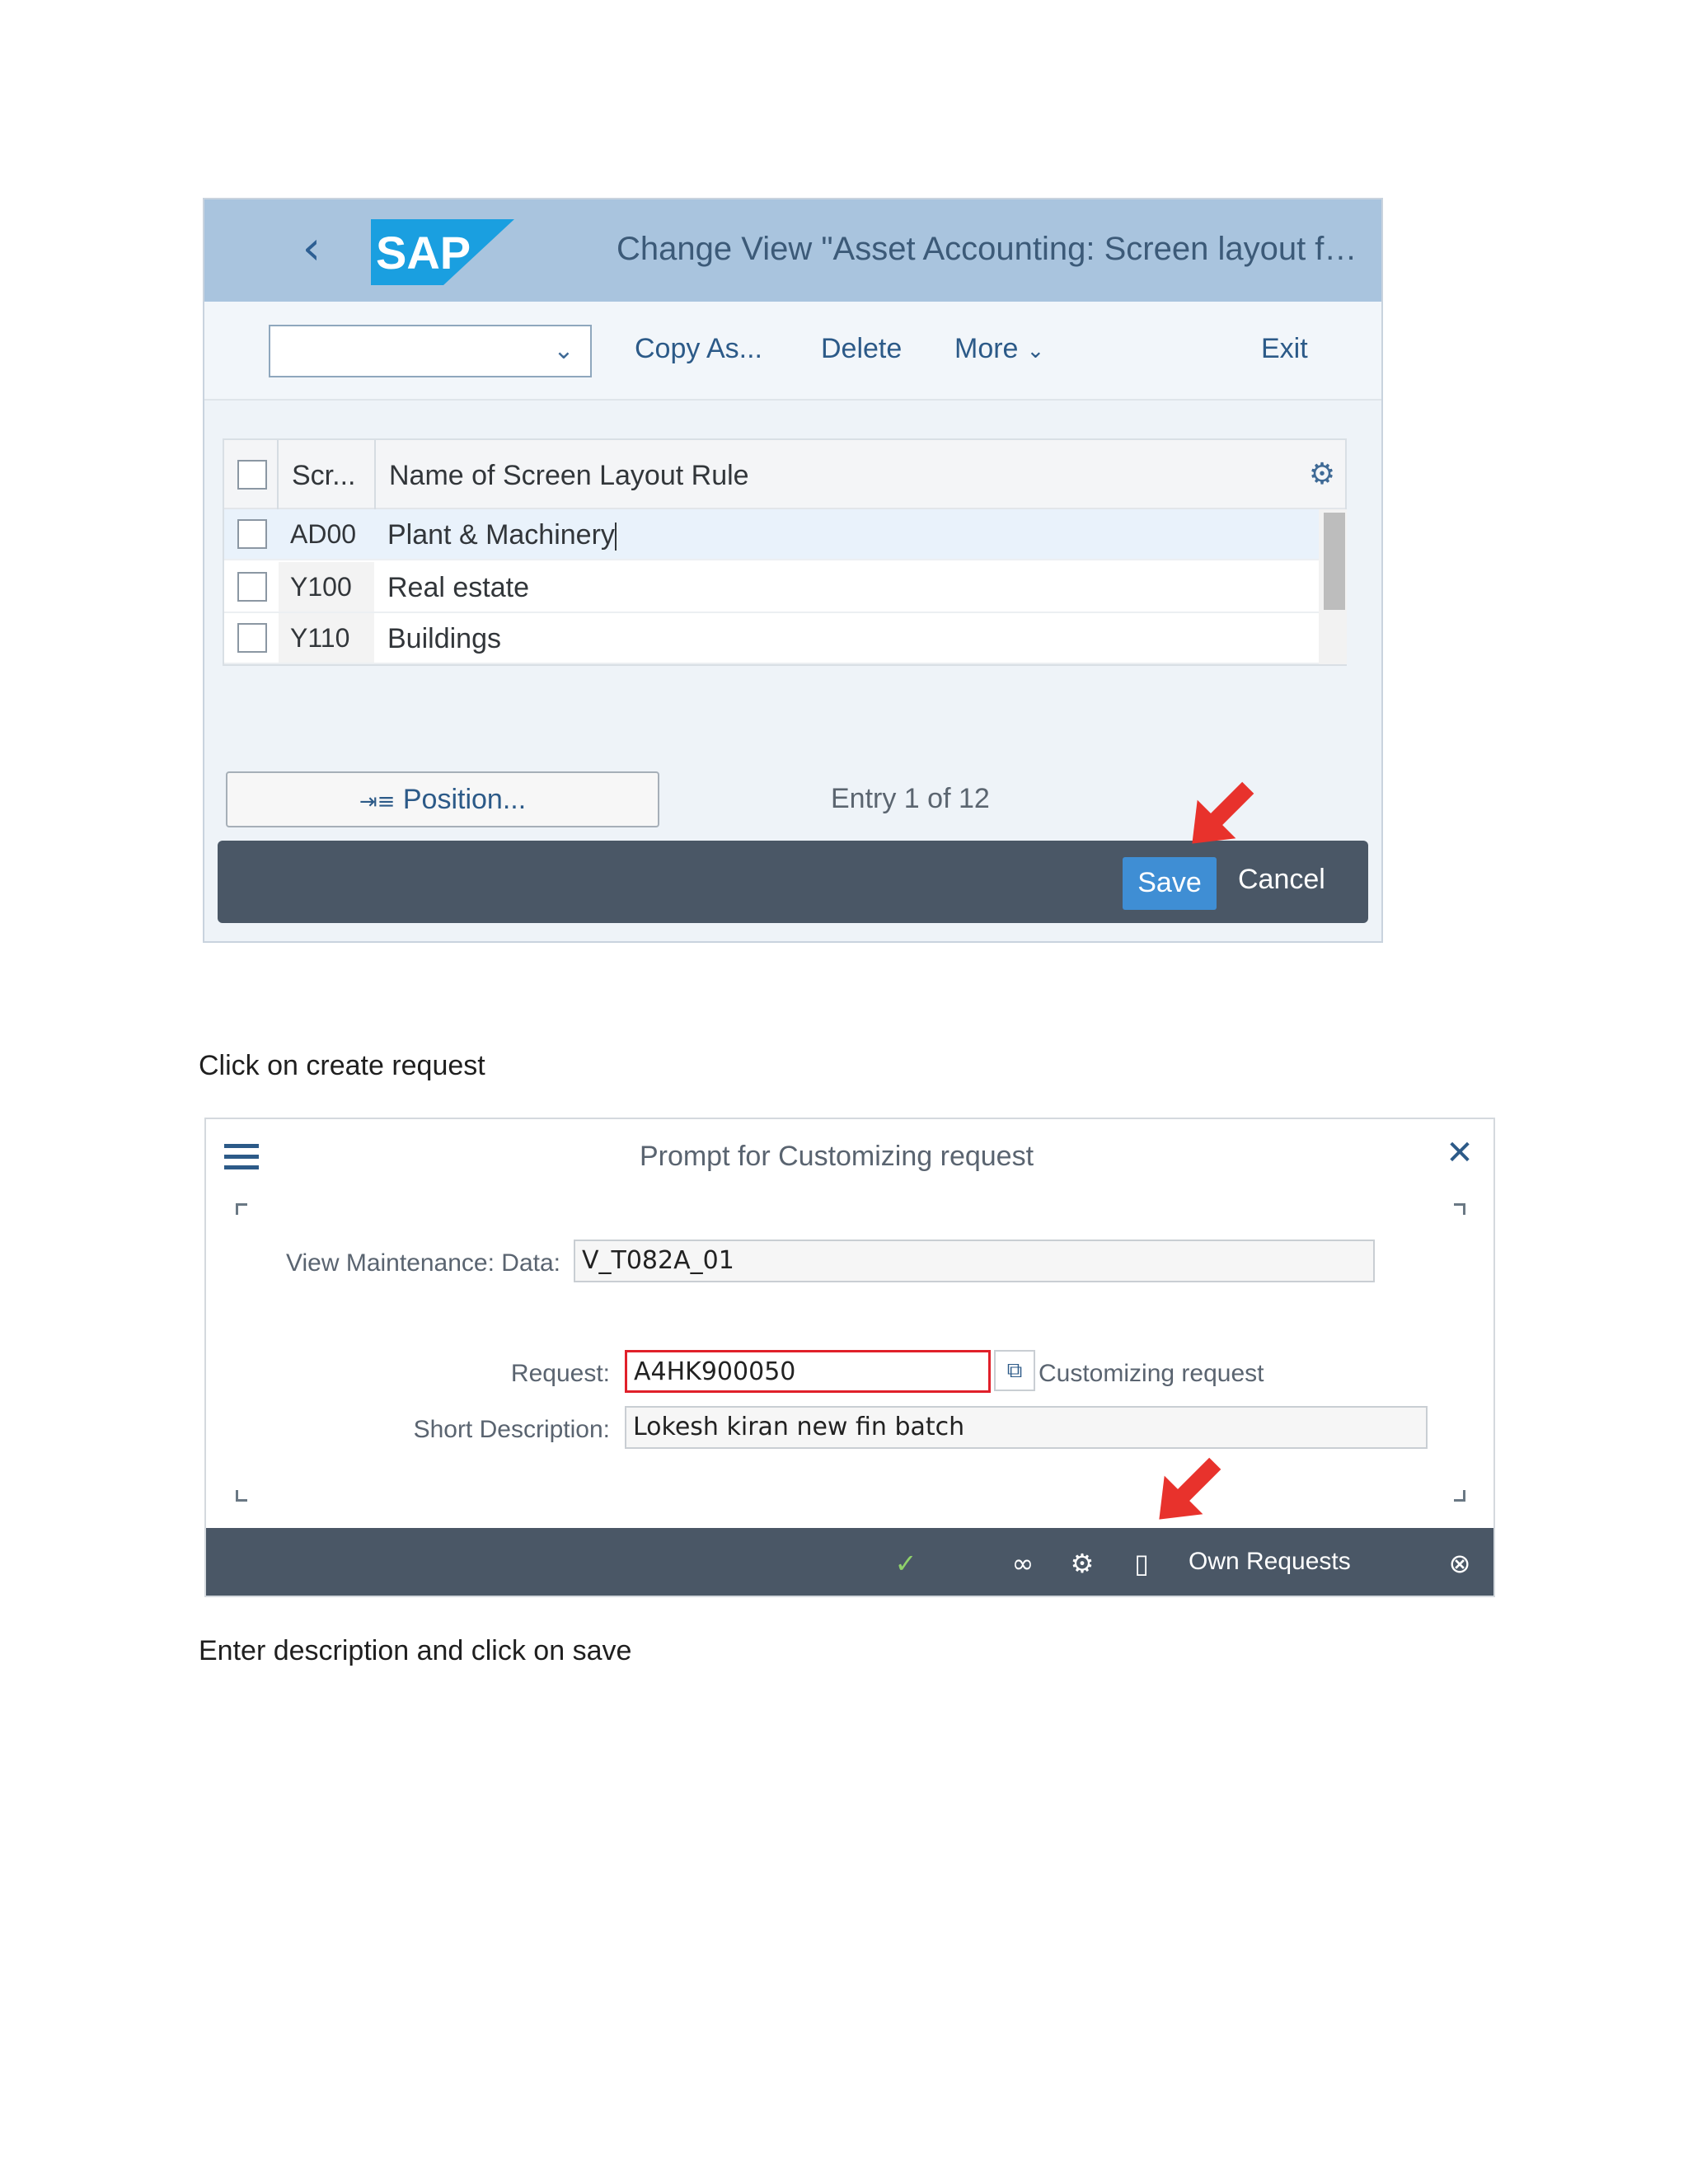 The image size is (1688, 2184). What do you see at coordinates (1270, 1562) in the screenshot?
I see `own-requests-button: Own Requests` at bounding box center [1270, 1562].